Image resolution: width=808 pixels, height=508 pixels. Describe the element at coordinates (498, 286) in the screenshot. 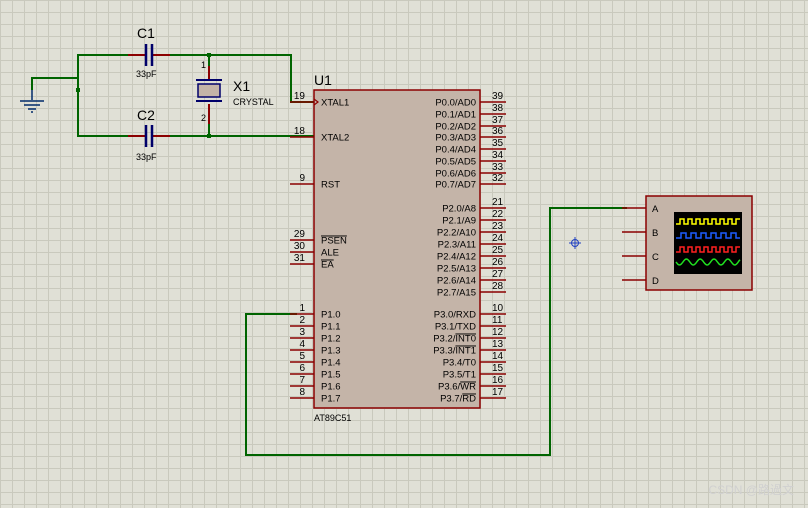

I see `pin-number: 28` at that location.